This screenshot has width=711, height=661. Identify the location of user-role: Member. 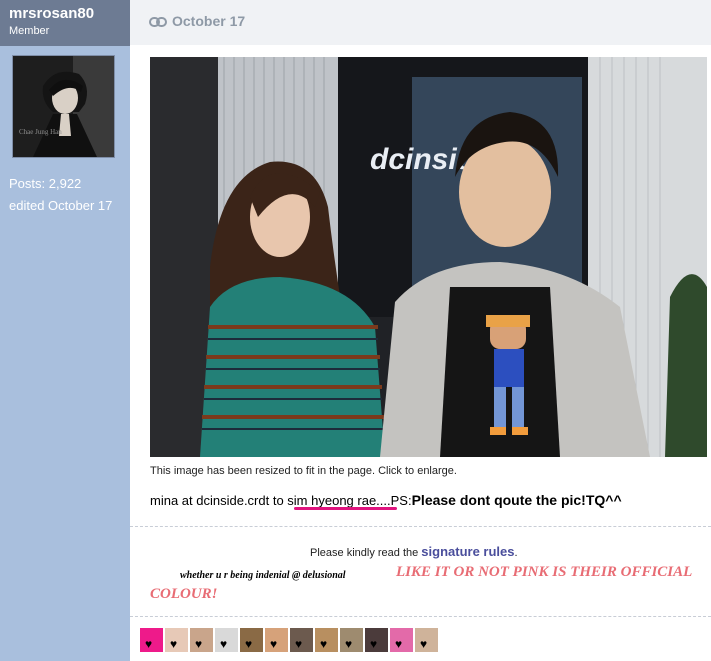
(29, 31).